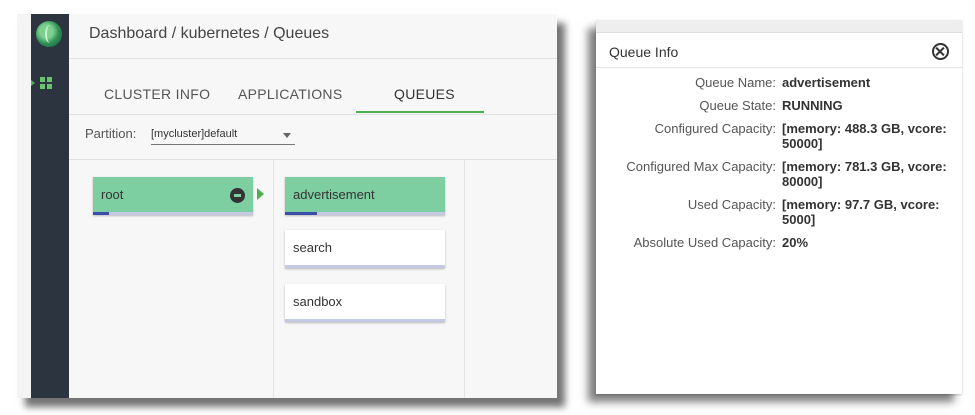 Image resolution: width=975 pixels, height=415 pixels. Describe the element at coordinates (795, 242) in the screenshot. I see `info-value: 20%` at that location.